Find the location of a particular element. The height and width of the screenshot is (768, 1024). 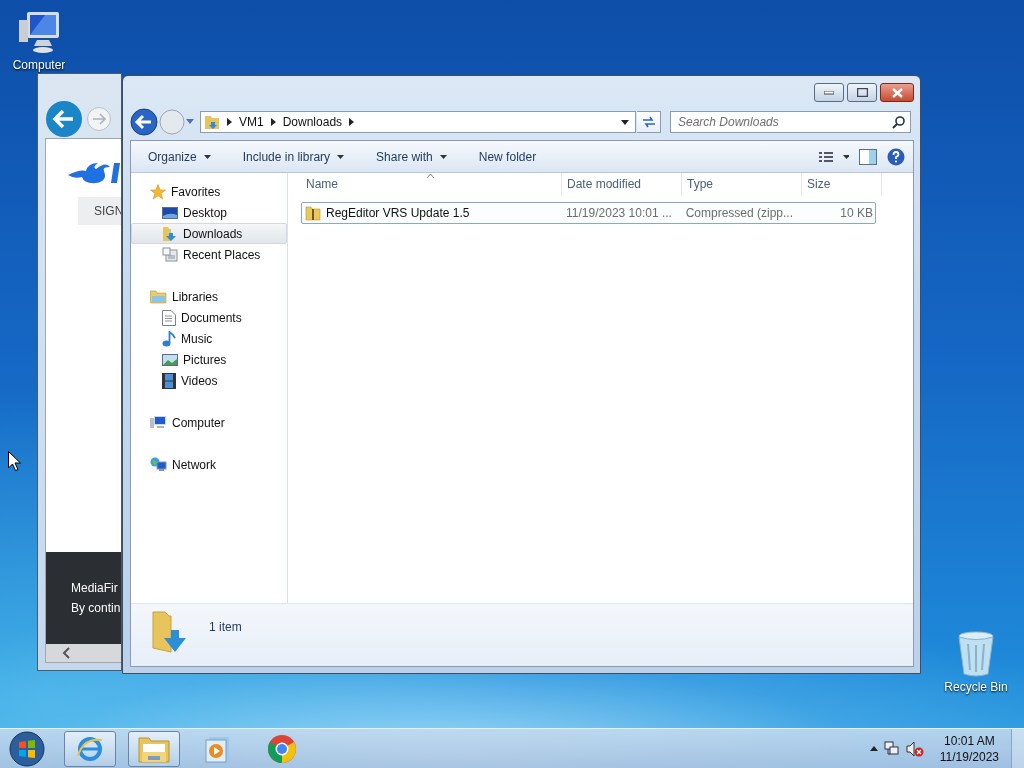

breadcrumb: VM1 is located at coordinates (251, 122).